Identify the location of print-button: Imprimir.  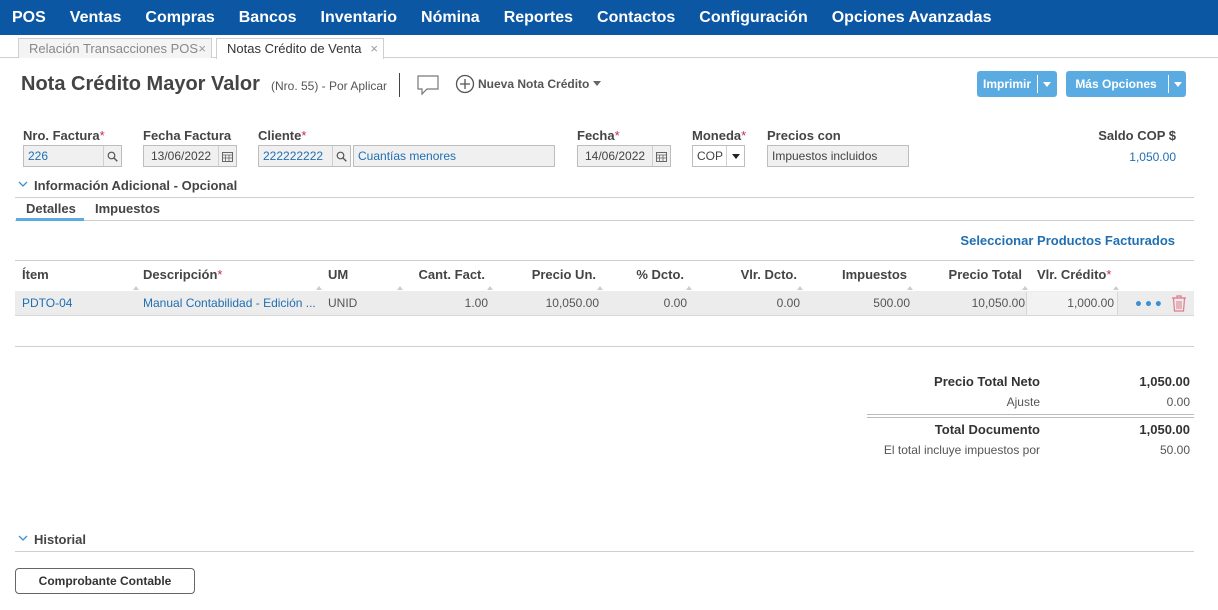
(1017, 84).